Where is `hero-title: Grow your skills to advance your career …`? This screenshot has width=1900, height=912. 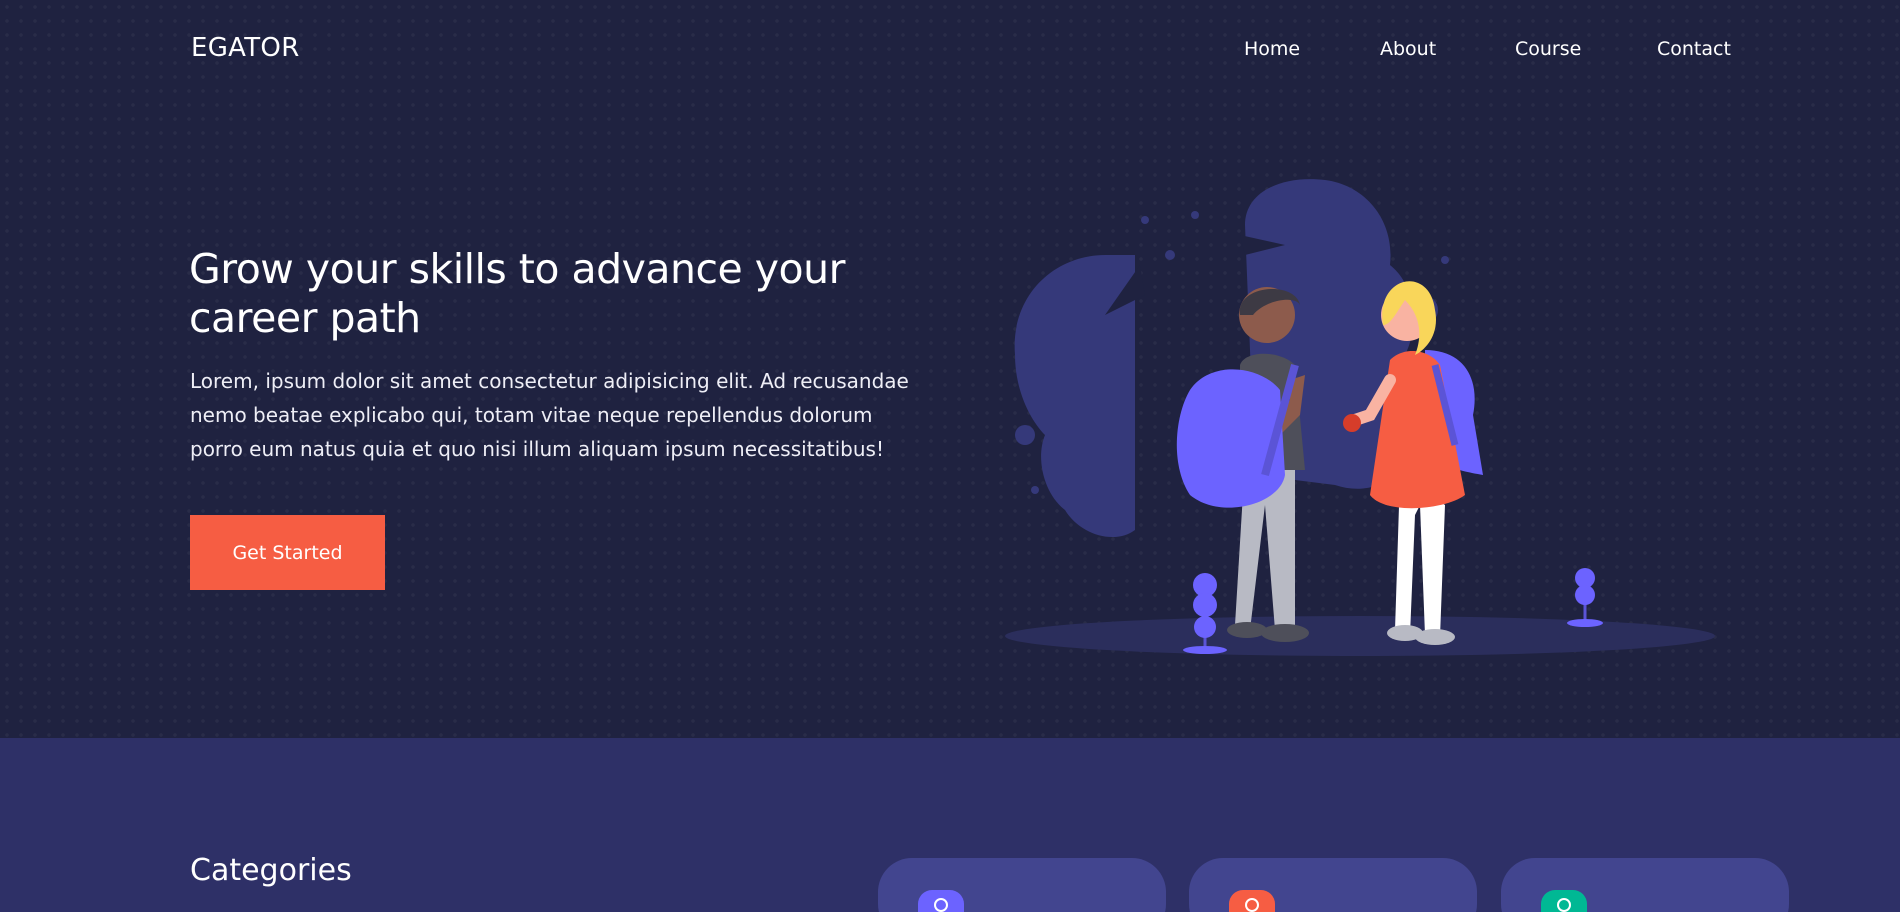
hero-title: Grow your skills to advance your career … is located at coordinates (517, 293).